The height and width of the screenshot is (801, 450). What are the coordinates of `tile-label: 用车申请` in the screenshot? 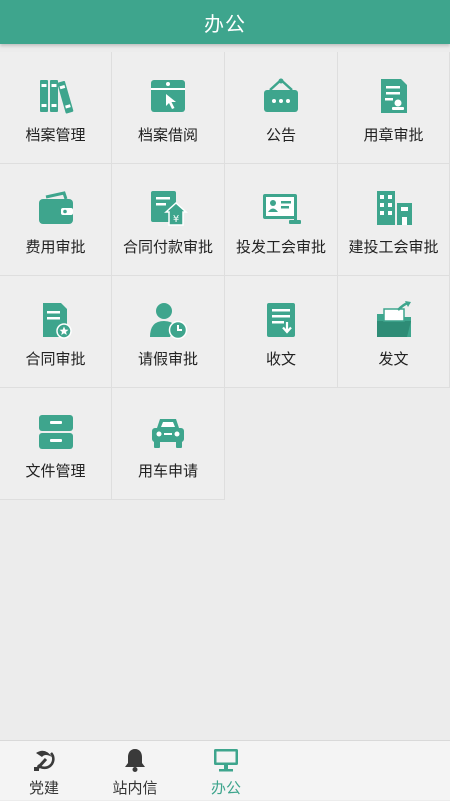 It's located at (167, 471).